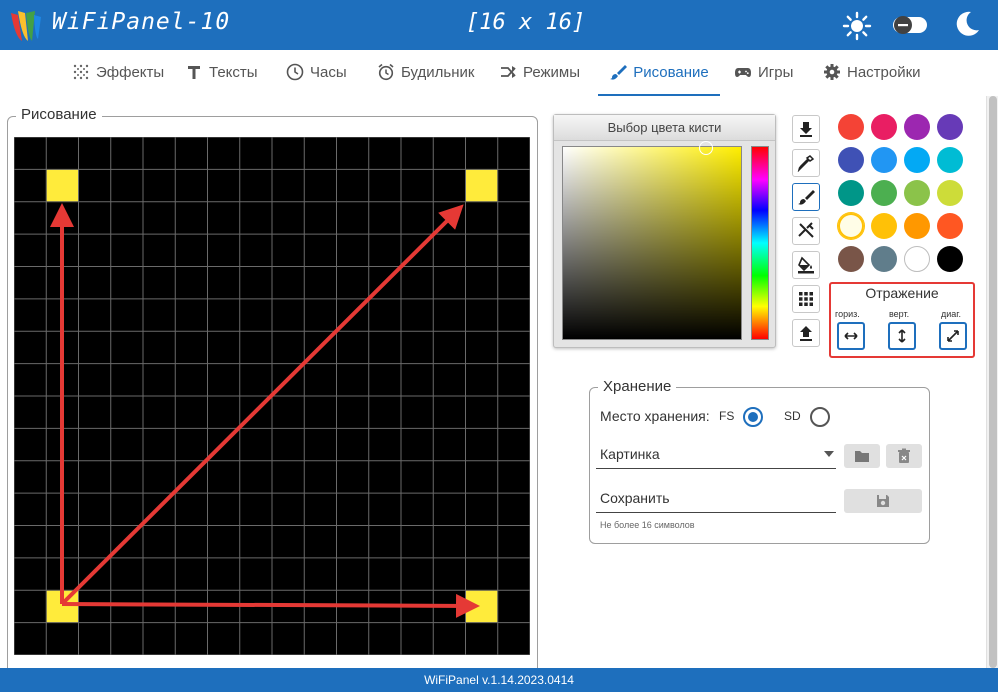 This screenshot has width=998, height=692. I want to click on tab-clock: Часы, so click(316, 72).